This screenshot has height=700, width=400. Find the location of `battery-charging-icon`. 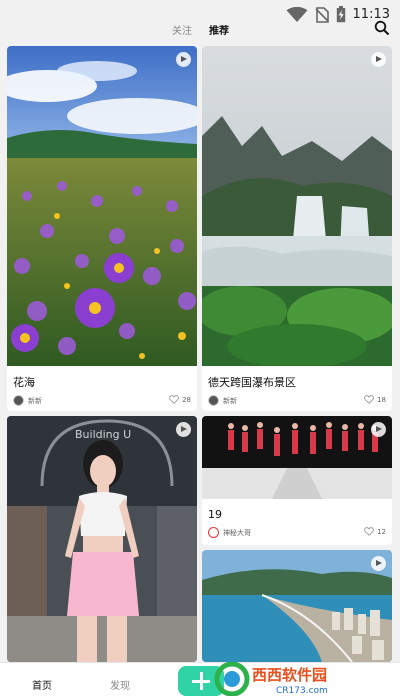

battery-charging-icon is located at coordinates (340, 14).